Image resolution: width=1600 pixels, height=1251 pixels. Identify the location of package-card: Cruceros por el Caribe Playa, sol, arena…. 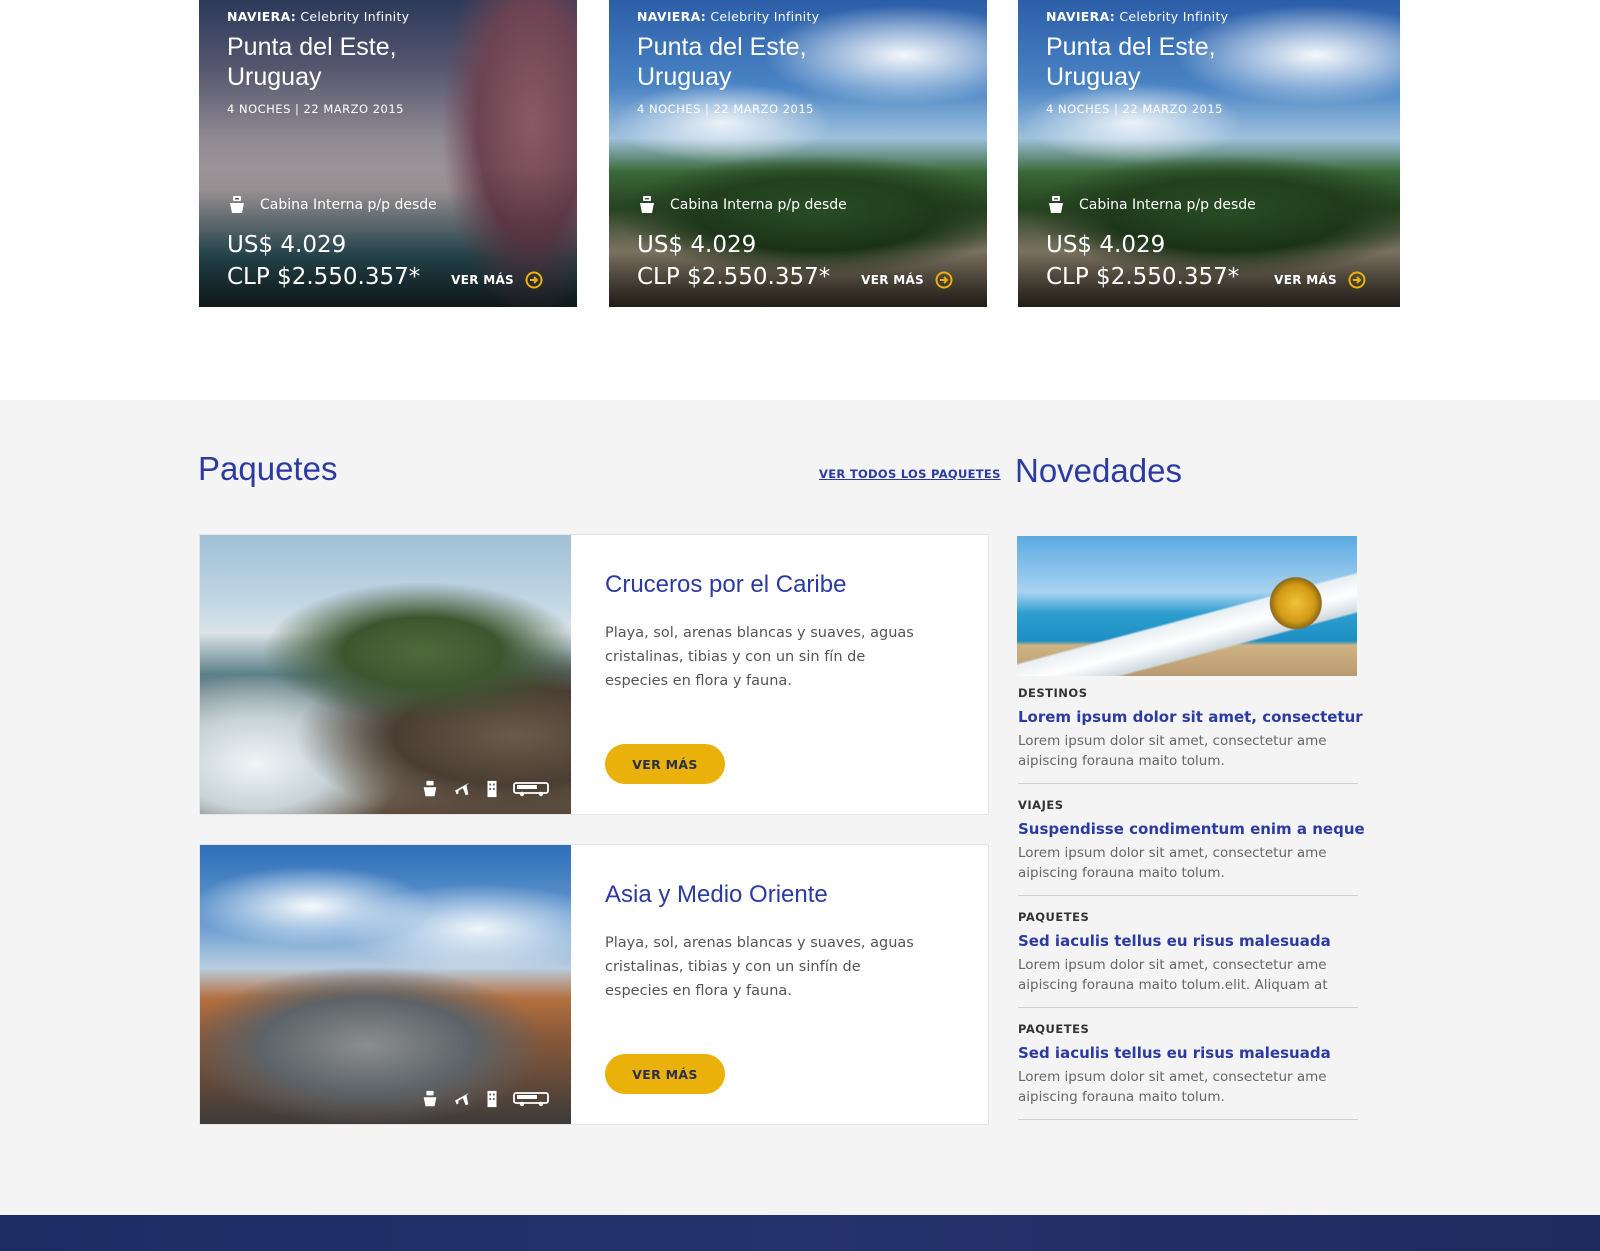
(594, 674).